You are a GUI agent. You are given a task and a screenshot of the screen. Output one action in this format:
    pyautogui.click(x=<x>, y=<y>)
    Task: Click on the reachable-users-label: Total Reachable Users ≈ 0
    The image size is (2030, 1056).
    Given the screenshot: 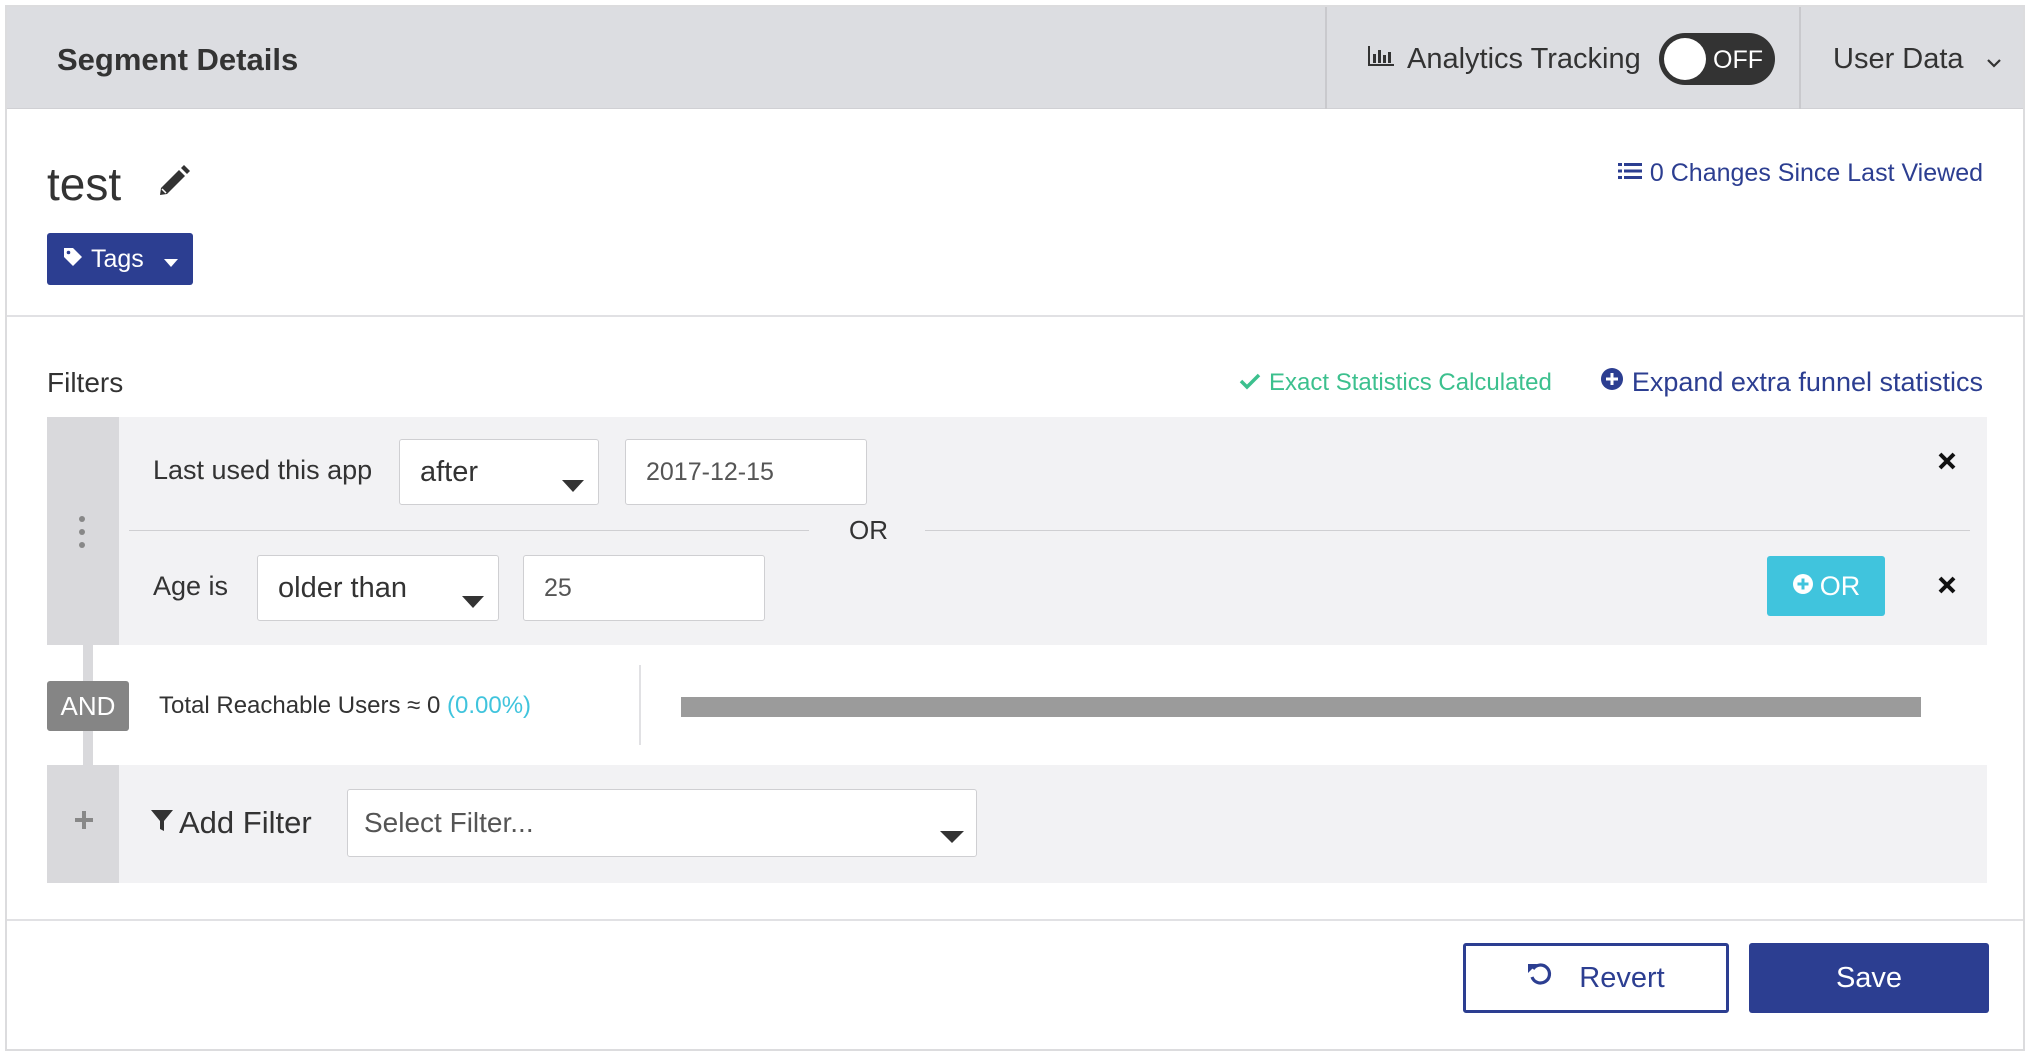 What is the action you would take?
    pyautogui.click(x=300, y=705)
    